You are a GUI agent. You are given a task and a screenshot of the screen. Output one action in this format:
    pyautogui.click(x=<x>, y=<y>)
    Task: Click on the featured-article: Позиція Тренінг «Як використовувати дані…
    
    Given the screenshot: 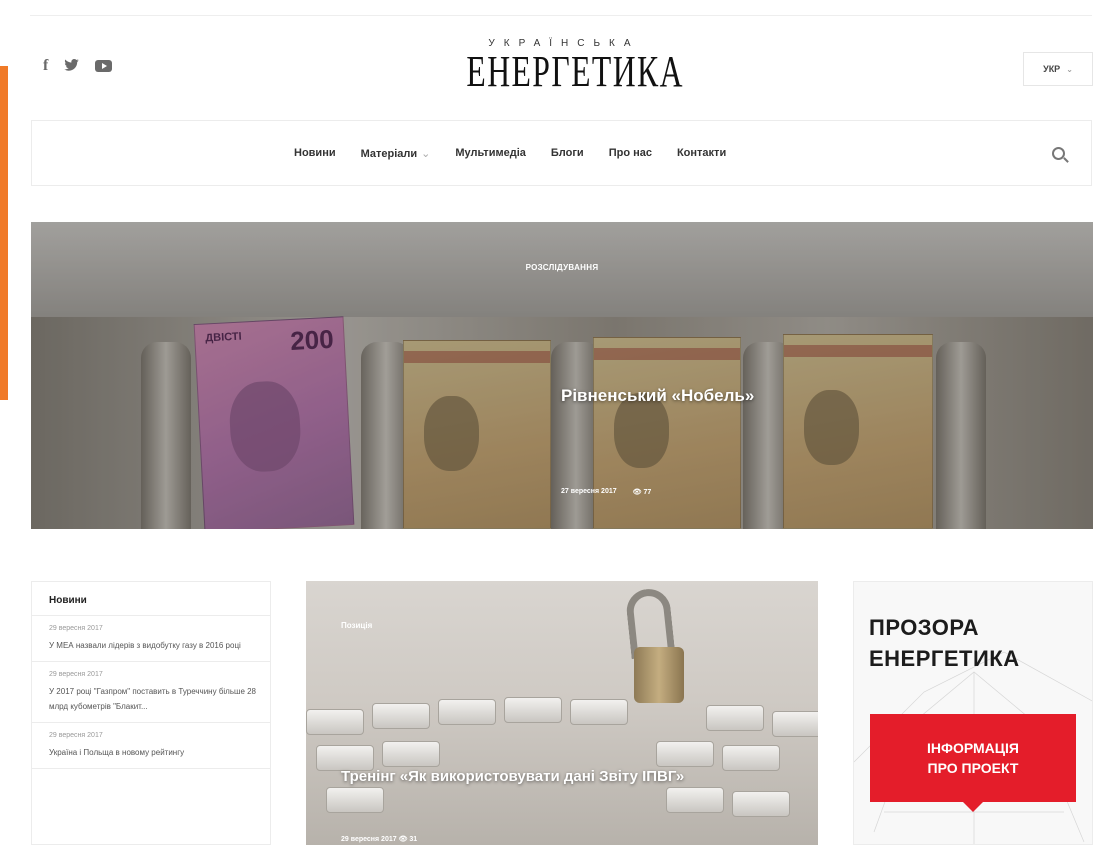 What is the action you would take?
    pyautogui.click(x=562, y=713)
    